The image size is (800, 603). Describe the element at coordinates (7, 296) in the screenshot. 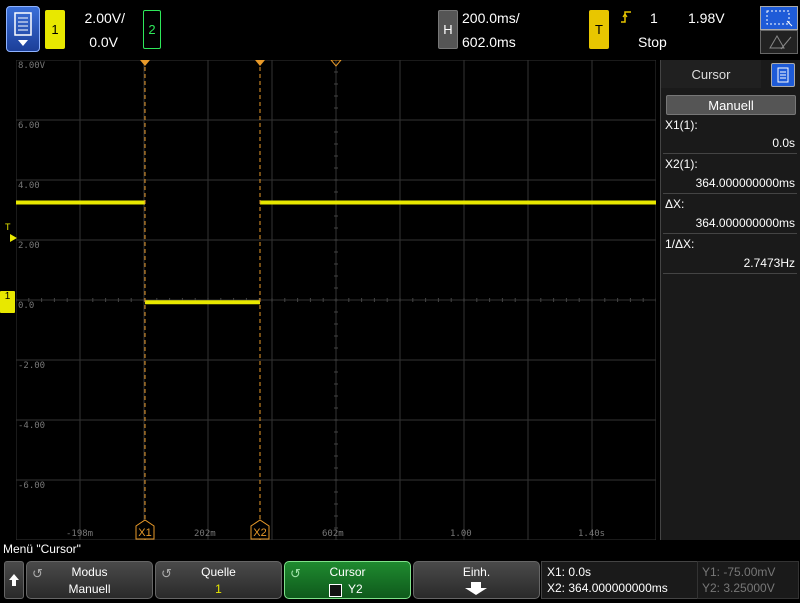

I see `ground-marker-label: 1` at that location.